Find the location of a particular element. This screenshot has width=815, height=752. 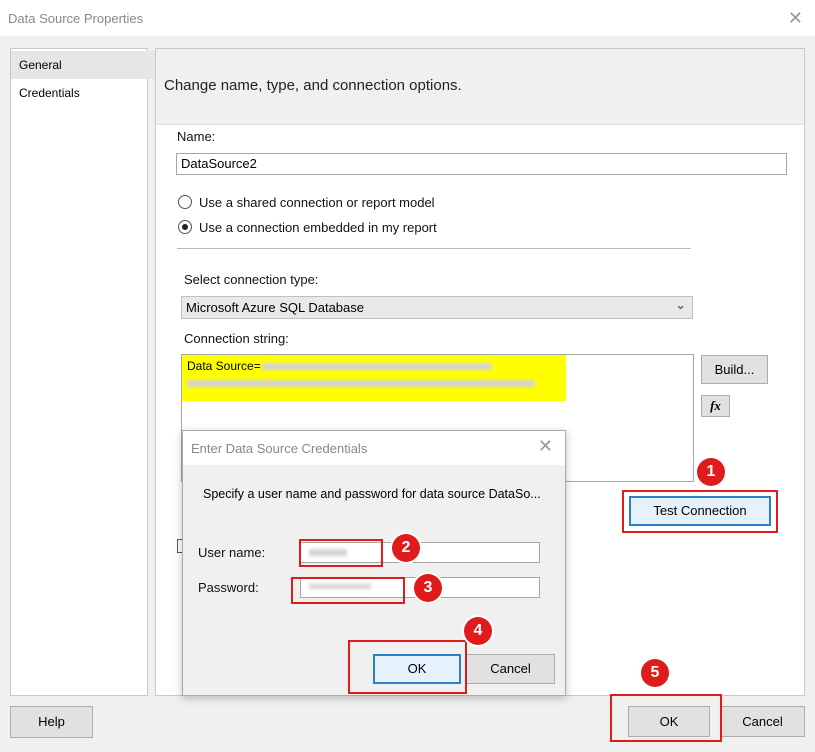

username-label: User name: is located at coordinates (232, 552).